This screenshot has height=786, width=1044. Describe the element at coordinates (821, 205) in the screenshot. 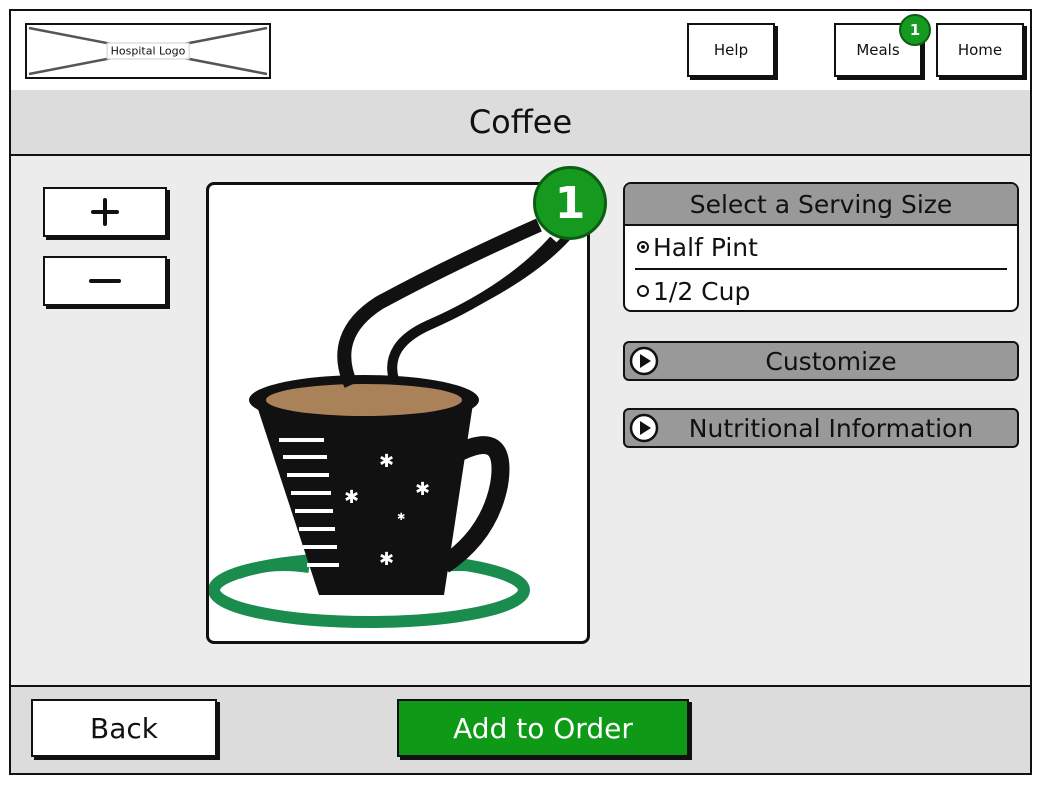

I see `serving-size-heading: Select a Serving Size` at that location.